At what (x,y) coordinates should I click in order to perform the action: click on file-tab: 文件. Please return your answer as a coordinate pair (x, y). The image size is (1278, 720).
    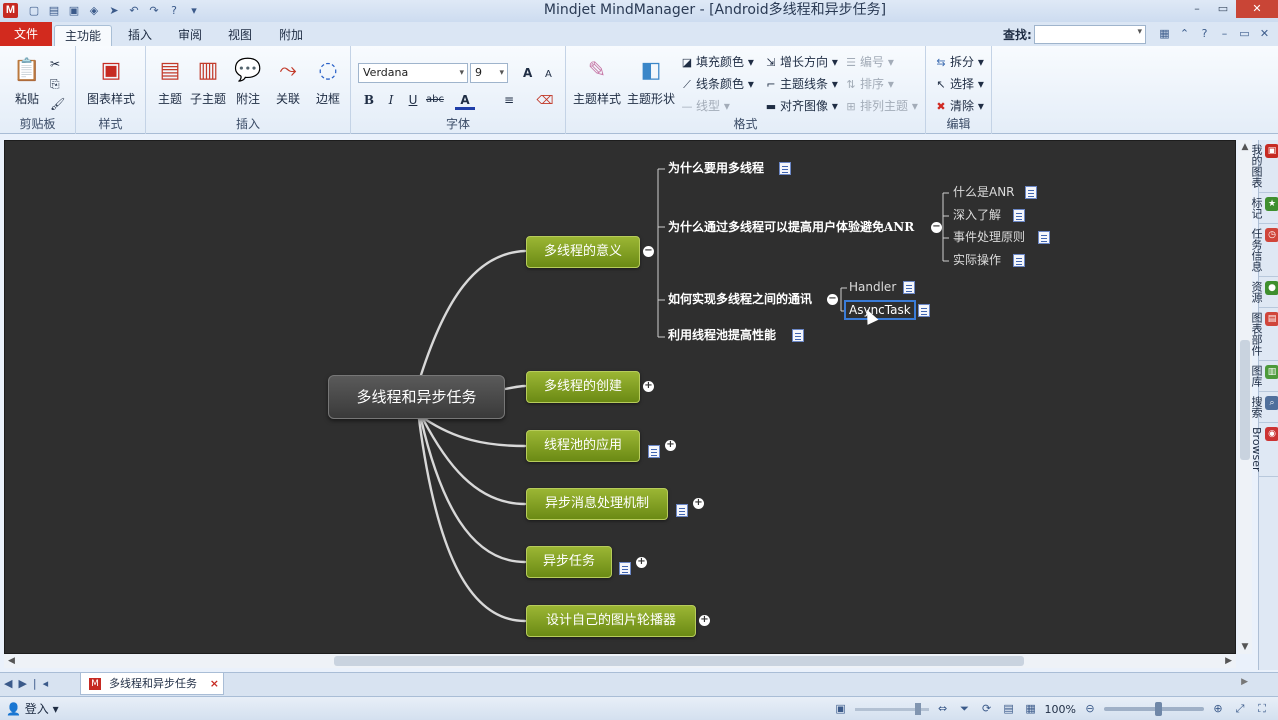
    Looking at the image, I should click on (26, 34).